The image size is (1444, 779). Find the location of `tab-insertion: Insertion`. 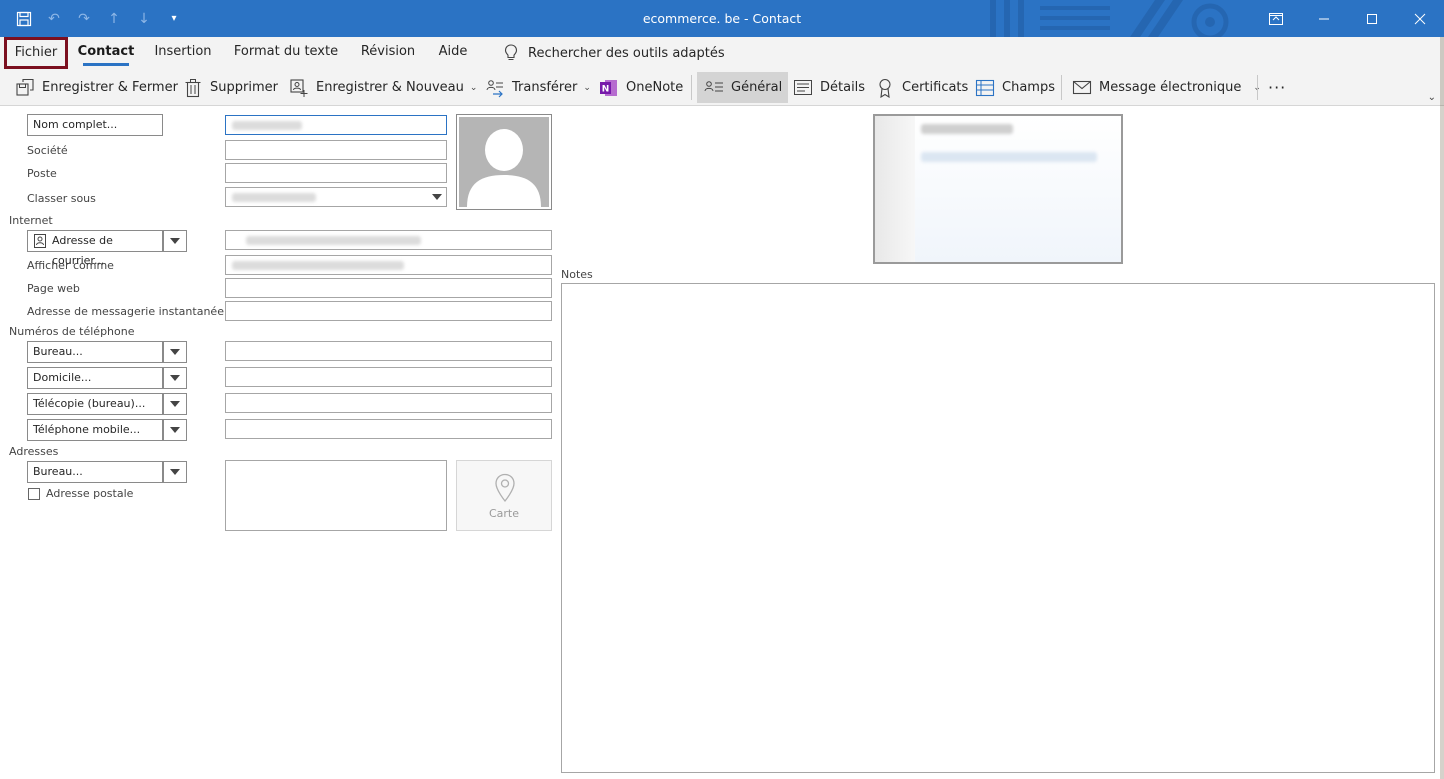

tab-insertion: Insertion is located at coordinates (183, 53).